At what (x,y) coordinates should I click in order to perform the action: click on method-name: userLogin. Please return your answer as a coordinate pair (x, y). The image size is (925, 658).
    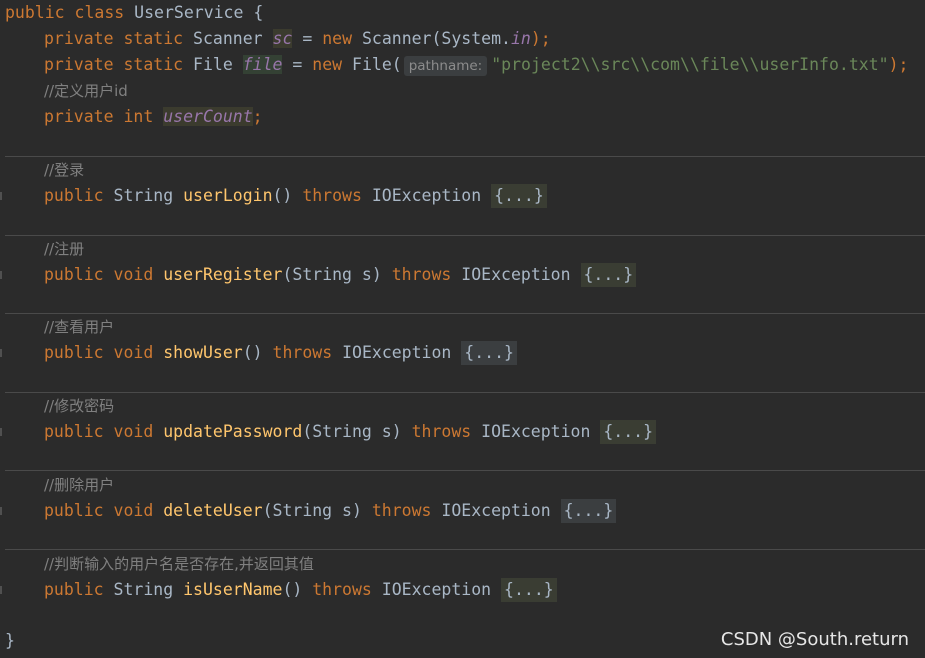
    Looking at the image, I should click on (228, 195).